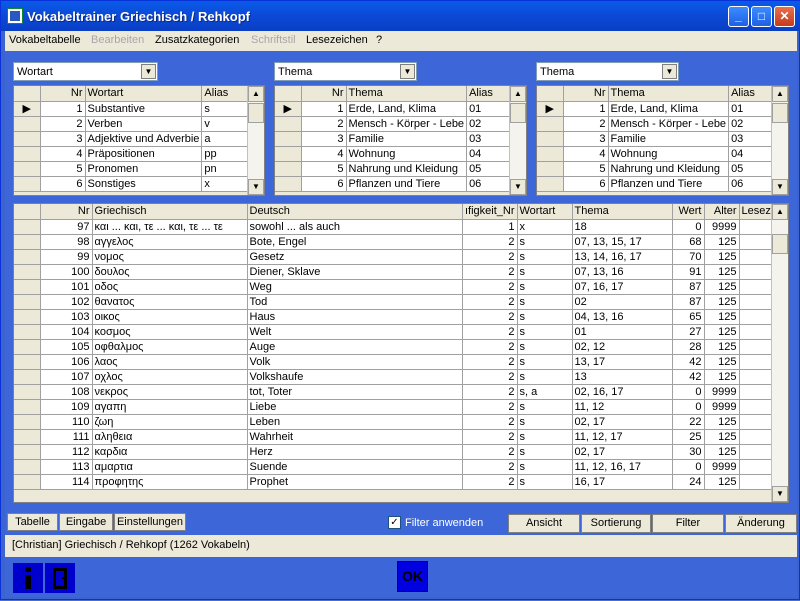 The image size is (800, 601). What do you see at coordinates (780, 187) in the screenshot?
I see `scroll-down-icon: ▼` at bounding box center [780, 187].